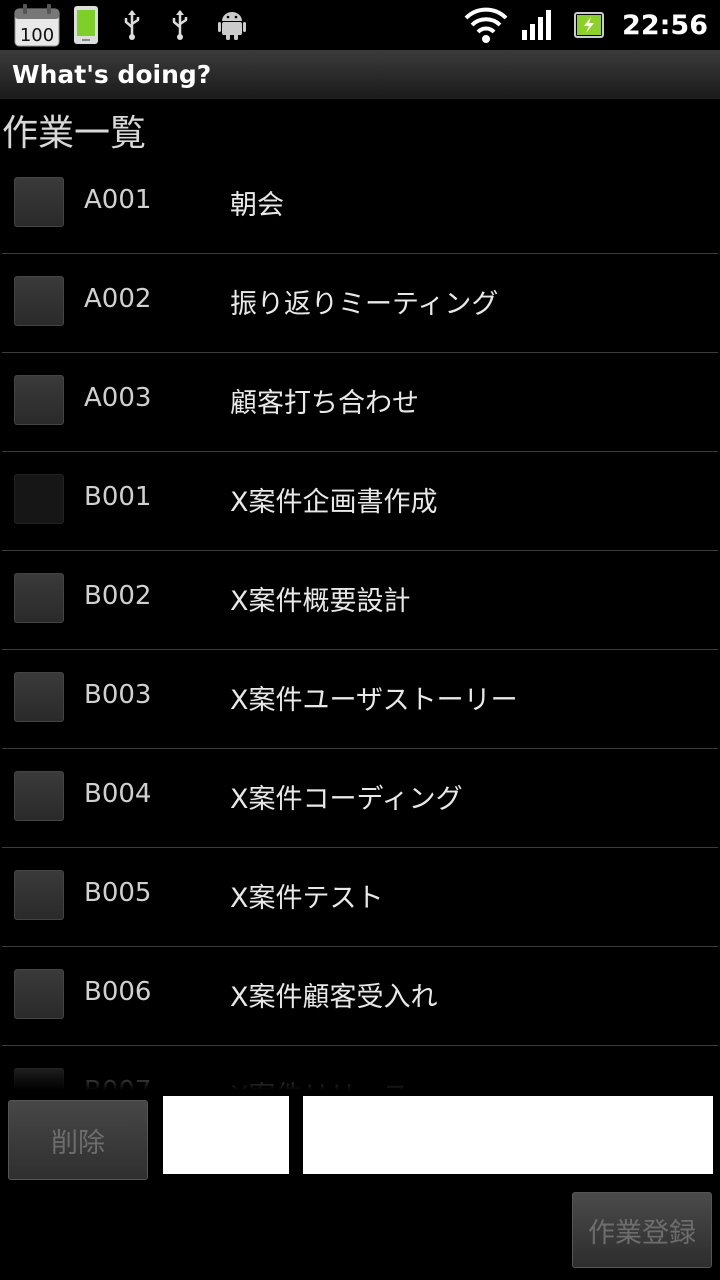 Image resolution: width=720 pixels, height=1280 pixels. I want to click on task-code: B001, so click(118, 497).